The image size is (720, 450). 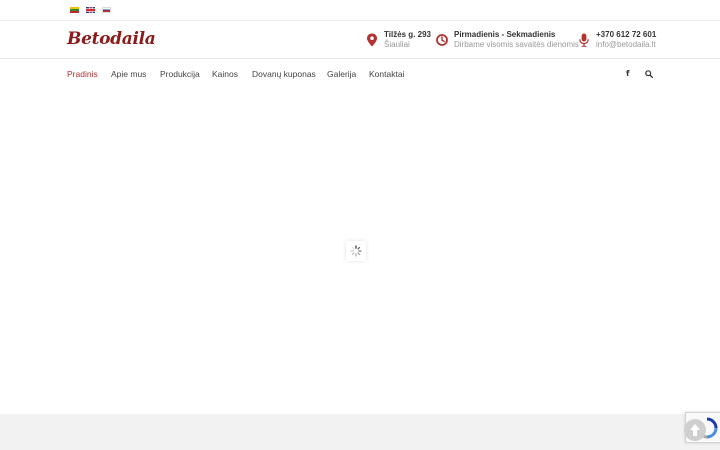 What do you see at coordinates (386, 74) in the screenshot?
I see `nav-item-kontaktai: Kontaktai` at bounding box center [386, 74].